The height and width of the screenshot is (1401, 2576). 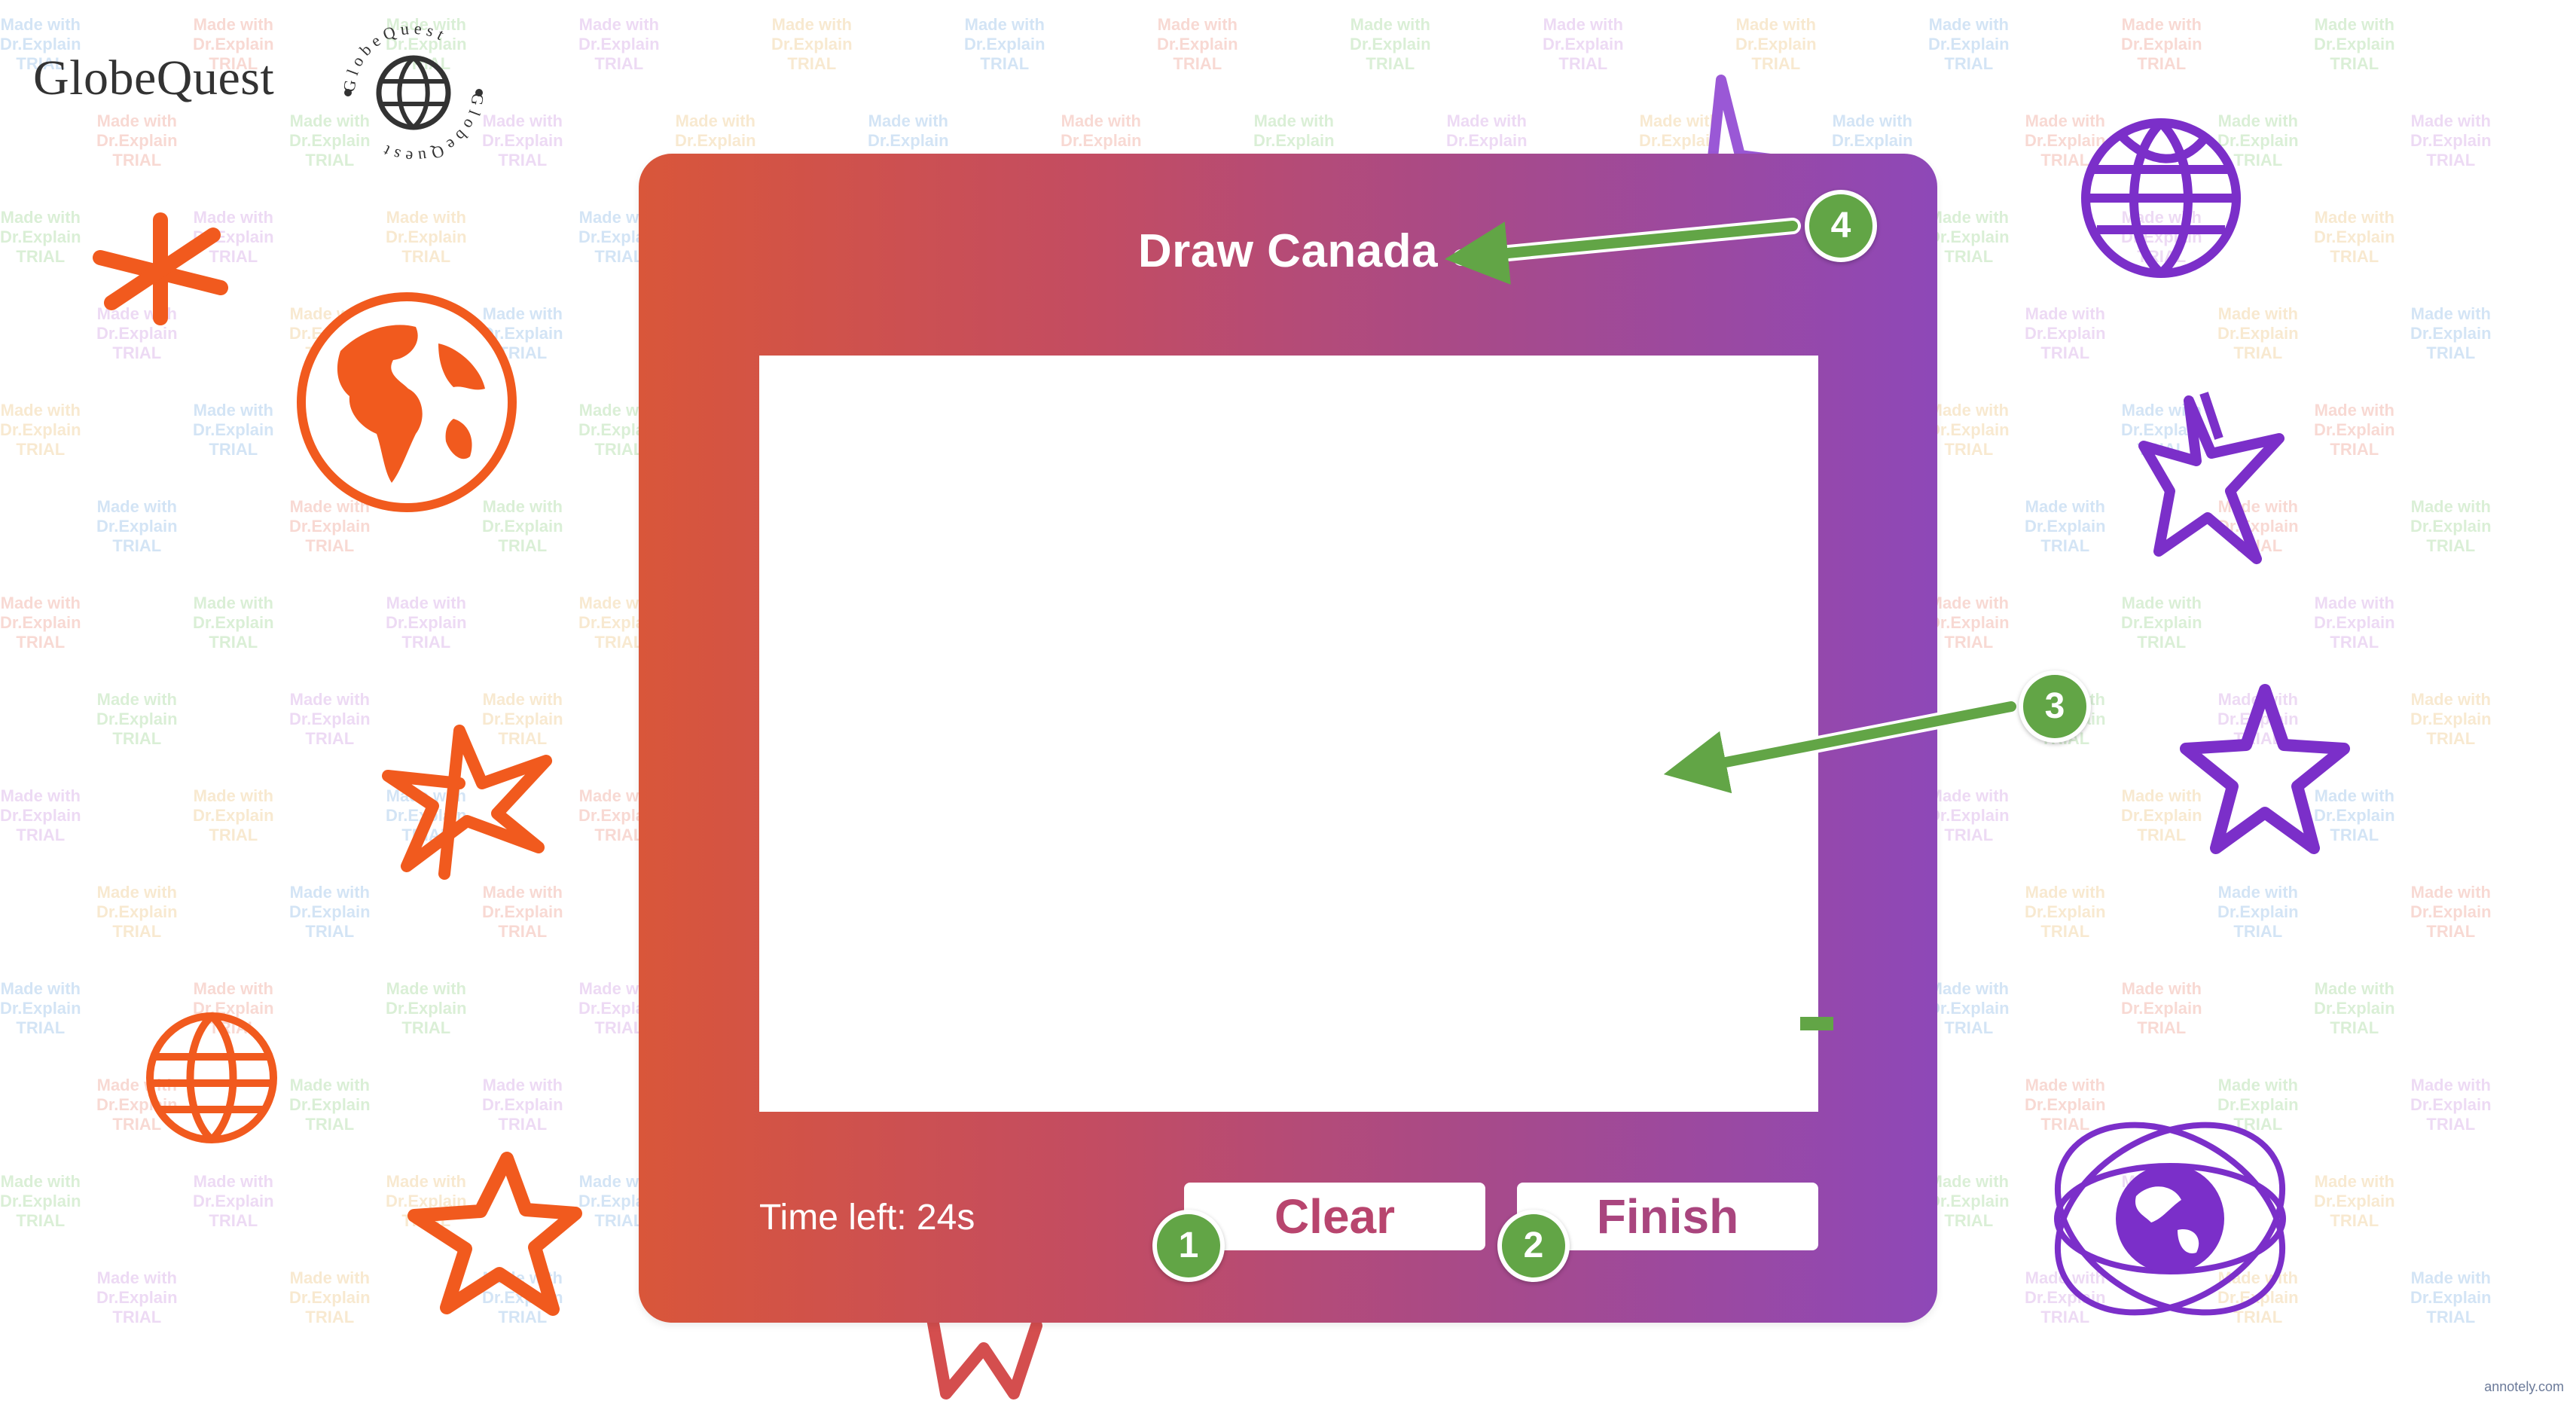 I want to click on clear-button: Clear, so click(x=1335, y=1216).